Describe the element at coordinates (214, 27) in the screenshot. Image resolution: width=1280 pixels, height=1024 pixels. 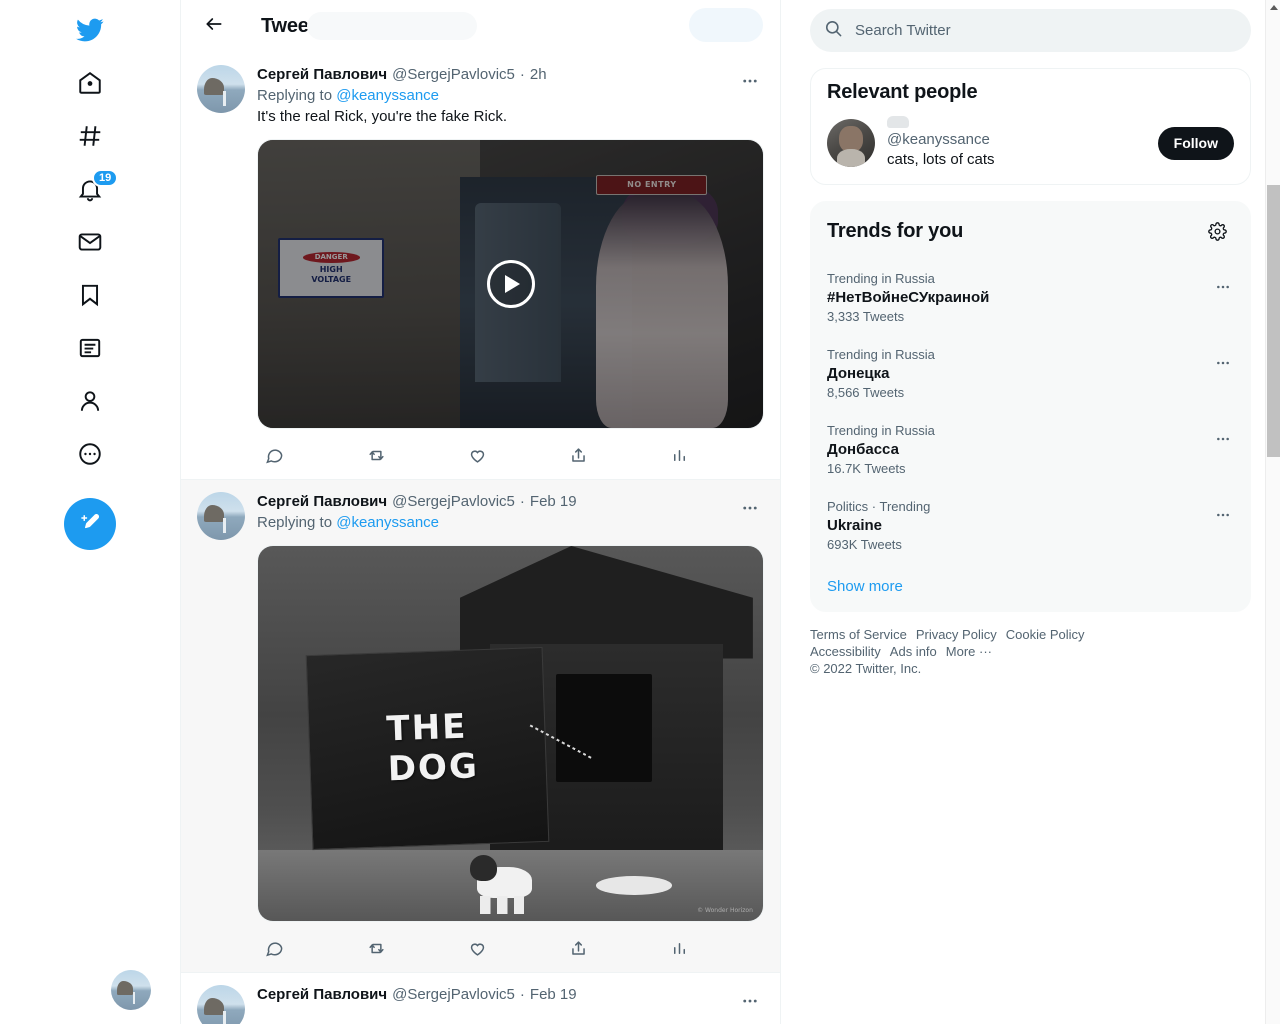
I see `back-button` at that location.